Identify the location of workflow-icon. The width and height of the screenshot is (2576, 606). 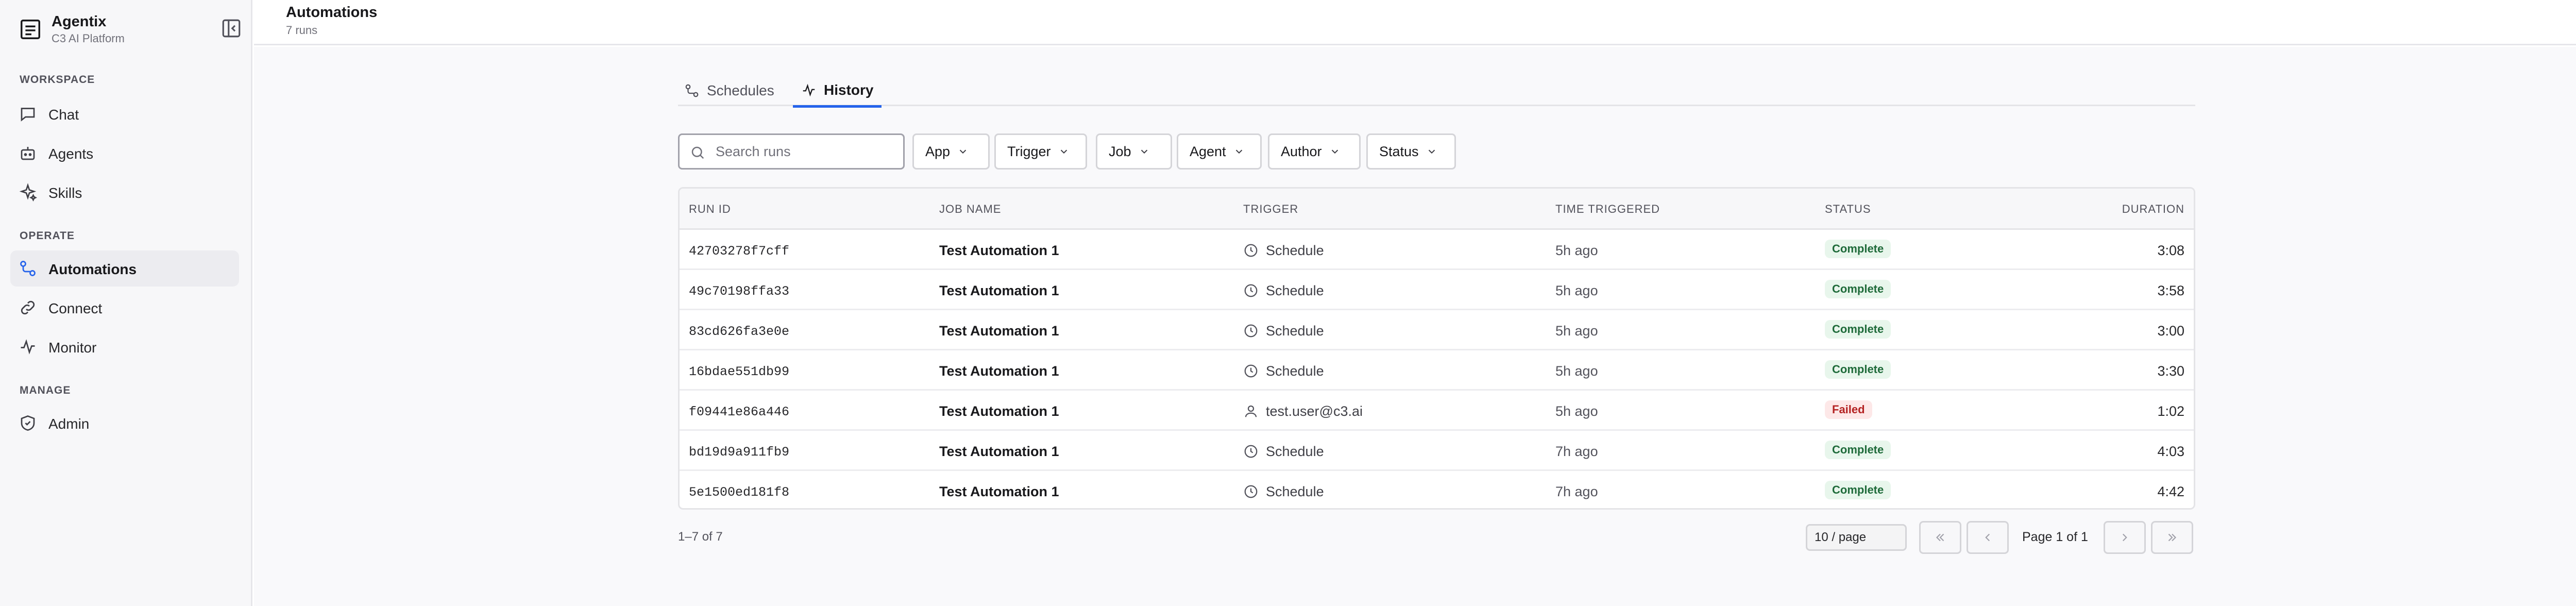
(692, 90).